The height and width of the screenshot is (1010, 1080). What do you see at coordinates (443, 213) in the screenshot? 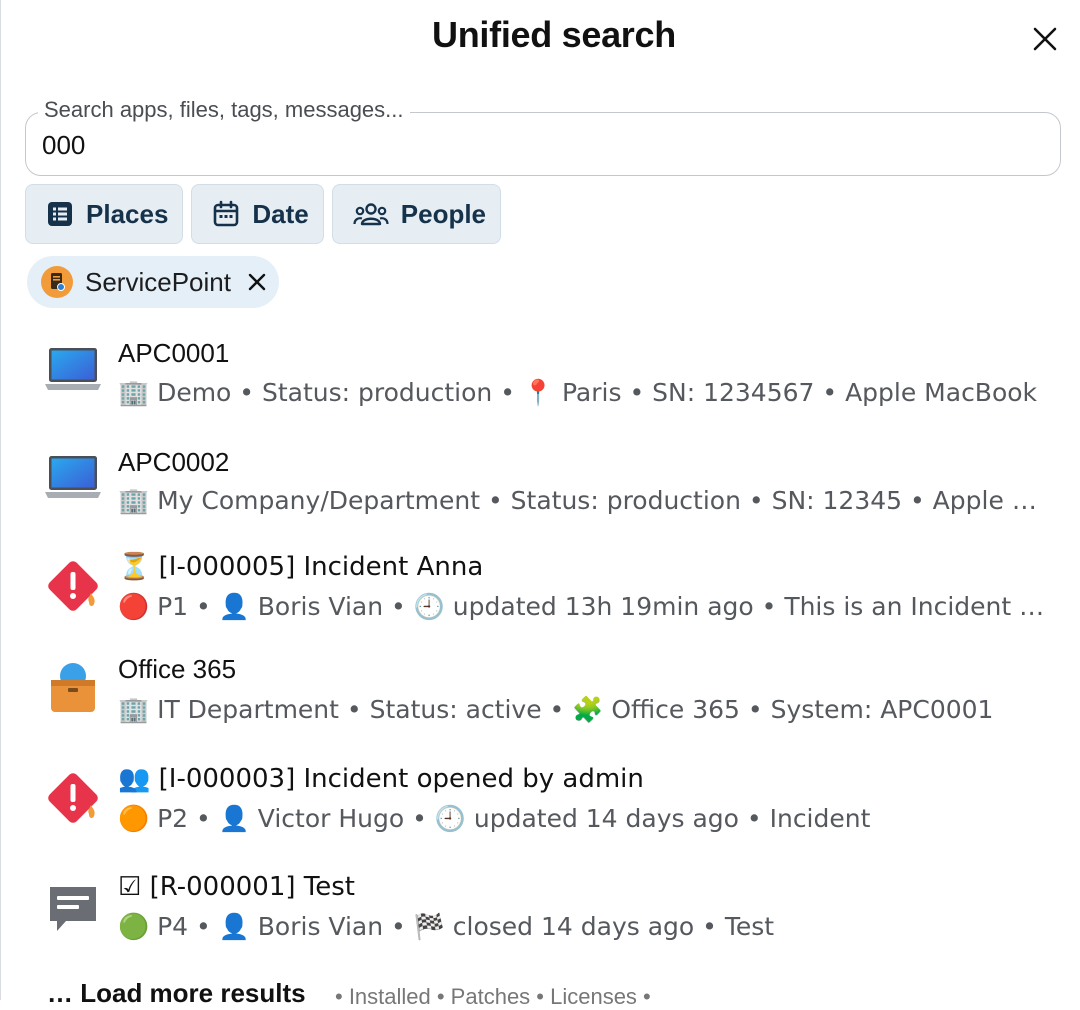
I see `people-filter-label: People` at bounding box center [443, 213].